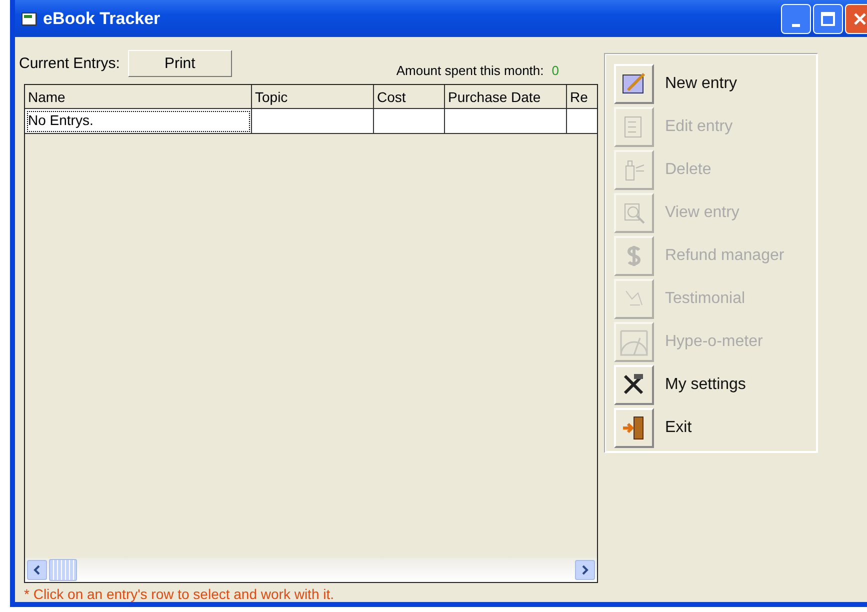  What do you see at coordinates (180, 594) in the screenshot?
I see `hint-text: * Click on an entry's row to select and work with it.` at bounding box center [180, 594].